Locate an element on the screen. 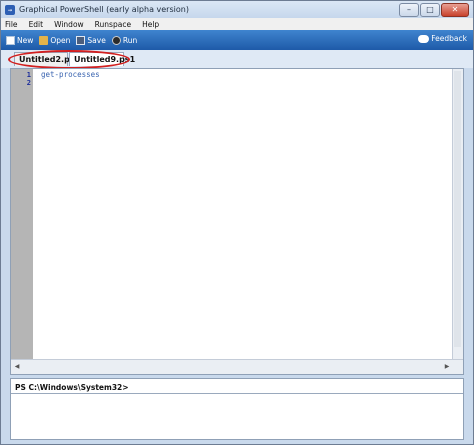 The height and width of the screenshot is (445, 474). menu-window: Window is located at coordinates (69, 24).